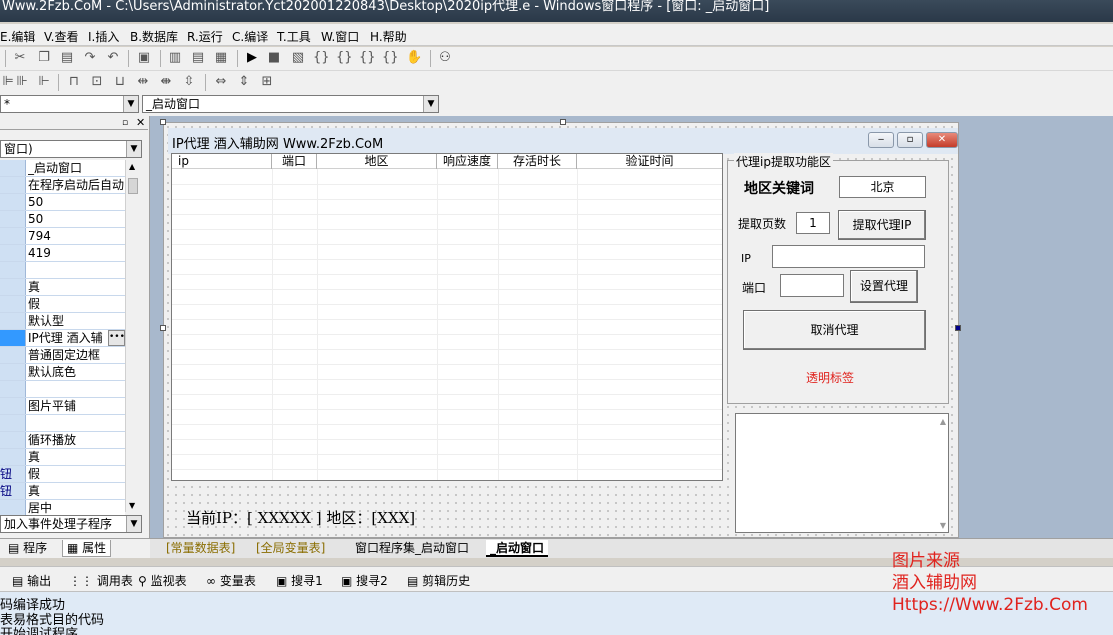 The image size is (1113, 635). Describe the element at coordinates (87, 548) in the screenshot. I see `tab-properties: ▦ 属性` at that location.